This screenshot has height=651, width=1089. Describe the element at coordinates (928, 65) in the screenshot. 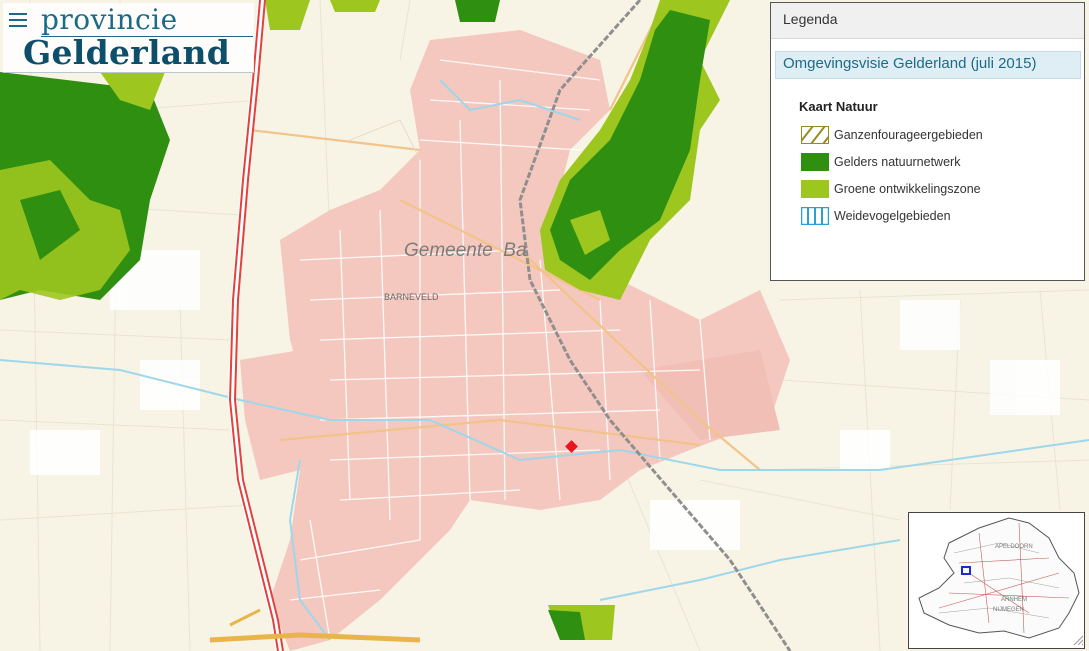

I see `legend-layer-title: Omgevingsvisie Gelderland (juli 2015)` at that location.